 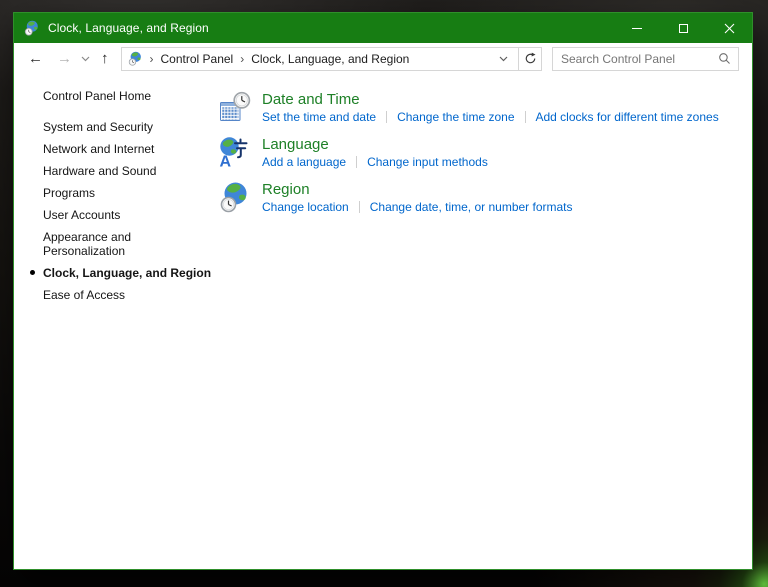 I want to click on search-box, so click(x=645, y=58).